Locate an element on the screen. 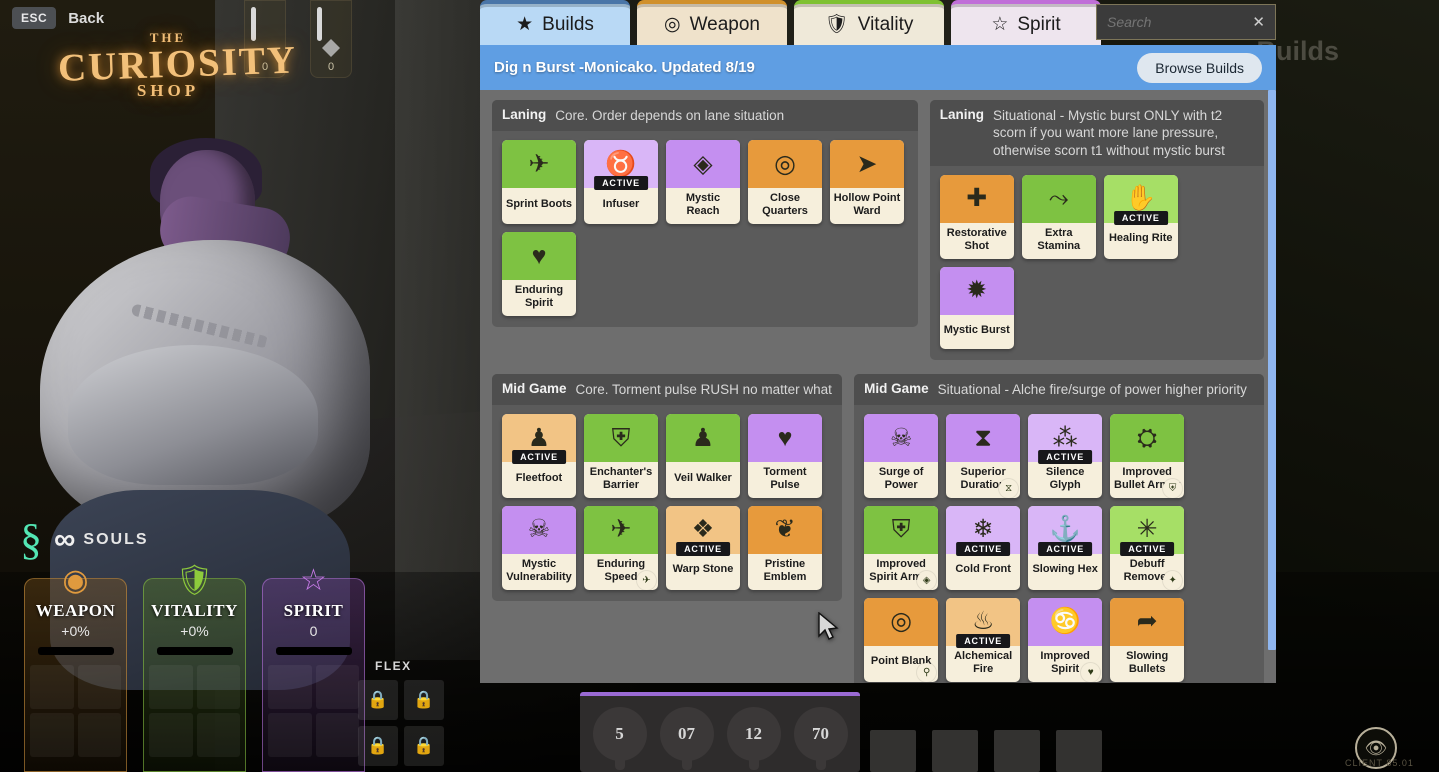  item-art: ♋ is located at coordinates (1065, 621).